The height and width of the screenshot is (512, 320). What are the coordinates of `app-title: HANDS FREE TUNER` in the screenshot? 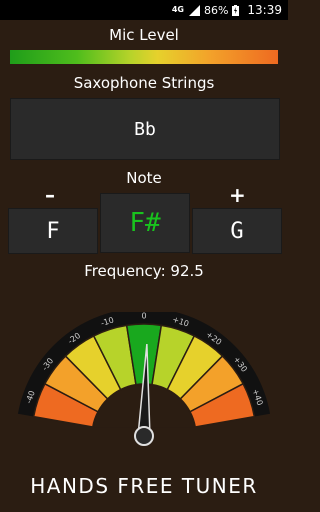 It's located at (144, 486).